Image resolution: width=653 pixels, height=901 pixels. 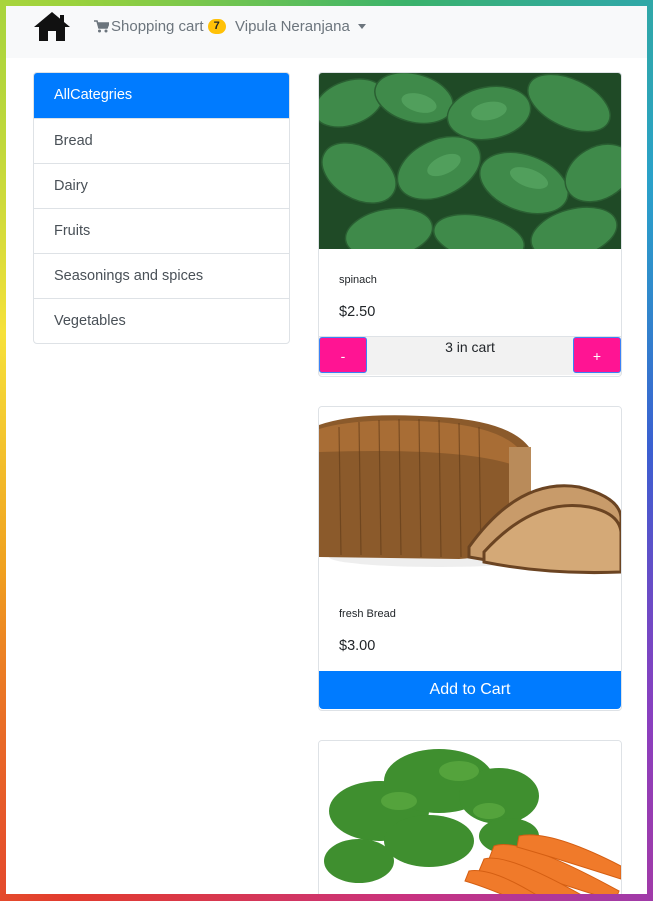 What do you see at coordinates (292, 26) in the screenshot?
I see `user-name: Vipula Neranjana` at bounding box center [292, 26].